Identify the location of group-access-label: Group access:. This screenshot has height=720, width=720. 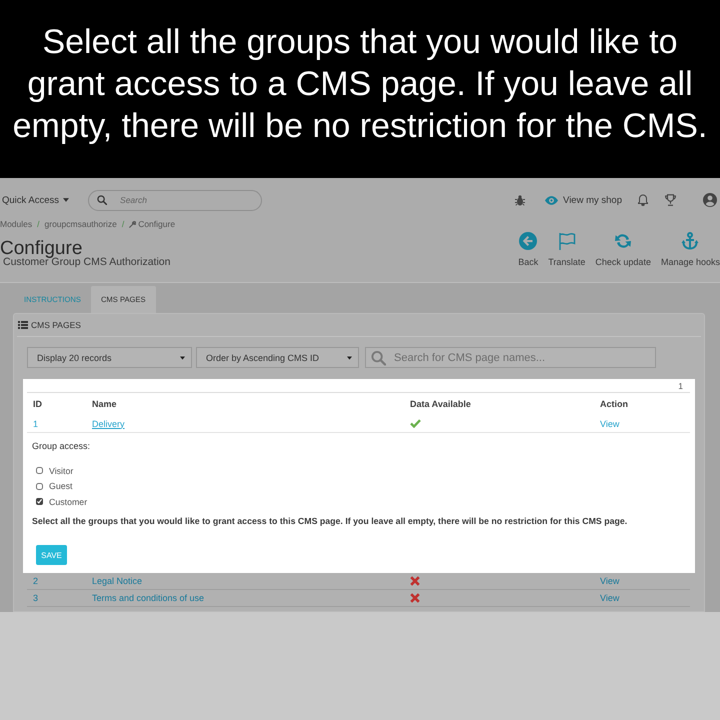
(61, 446).